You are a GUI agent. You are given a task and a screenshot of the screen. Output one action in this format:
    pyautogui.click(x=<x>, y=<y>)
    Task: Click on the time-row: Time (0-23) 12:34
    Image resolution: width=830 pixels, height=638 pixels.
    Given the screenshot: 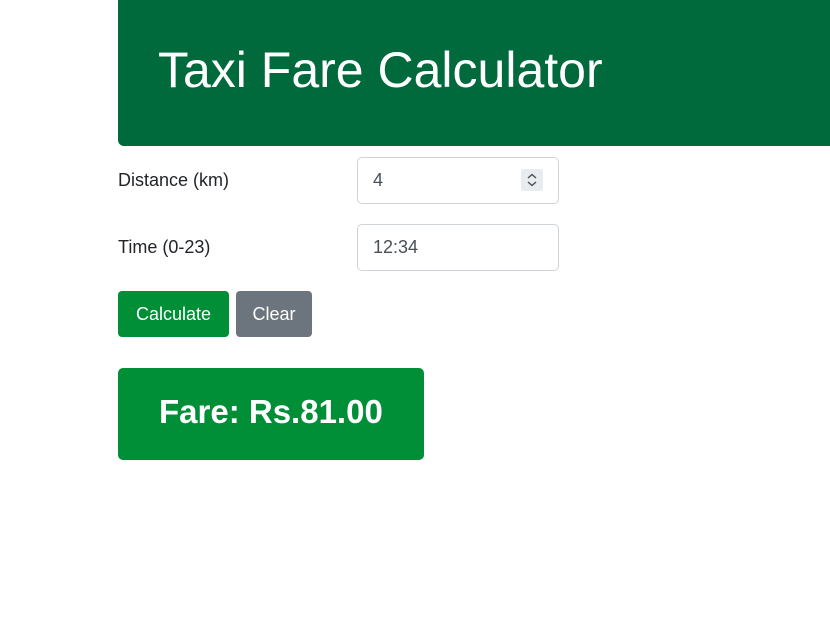 What is the action you would take?
    pyautogui.click(x=338, y=247)
    